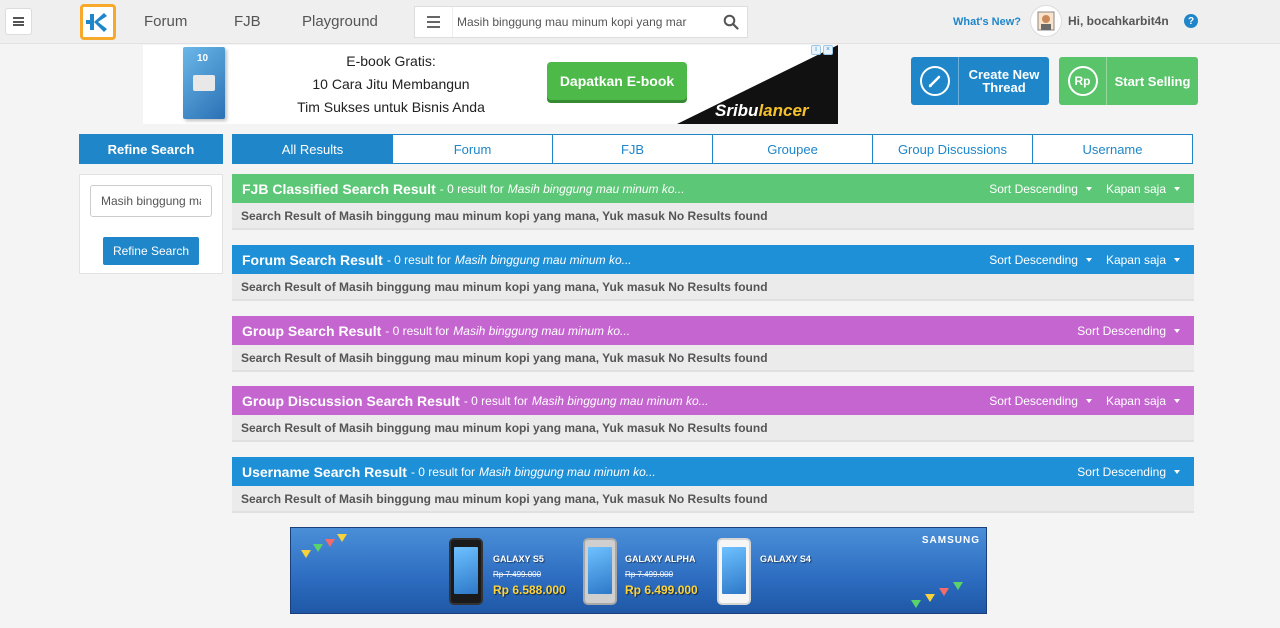  What do you see at coordinates (434, 22) in the screenshot?
I see `search-category-menu` at bounding box center [434, 22].